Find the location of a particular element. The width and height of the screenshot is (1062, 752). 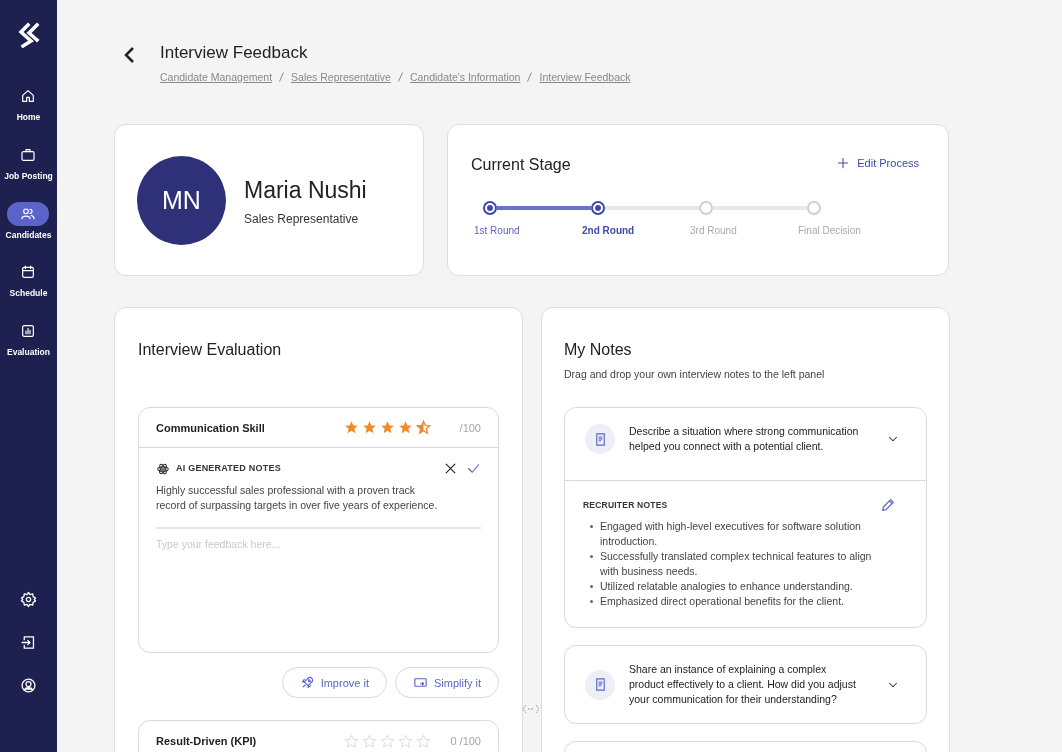

panel-subtitle: Drag and drop your own interview notes to the left panel is located at coordinates (695, 375).